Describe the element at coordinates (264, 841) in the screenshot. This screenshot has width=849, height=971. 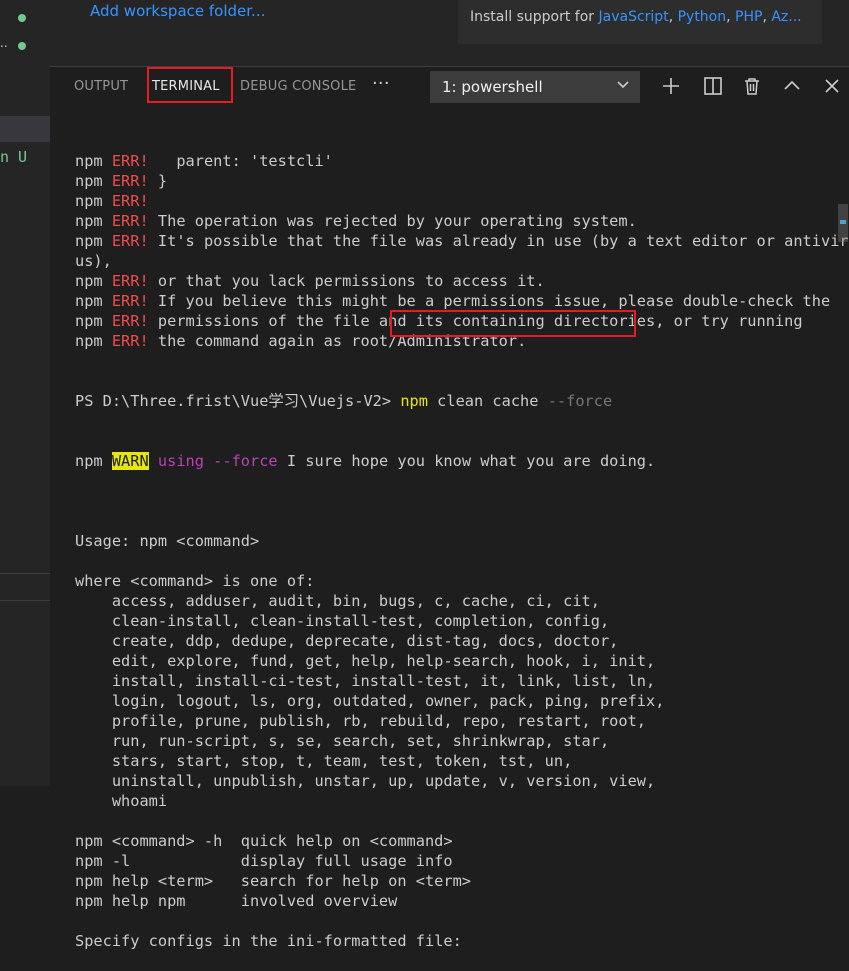
I see `terminal-line: npm <command> -h quick help on <command>` at that location.